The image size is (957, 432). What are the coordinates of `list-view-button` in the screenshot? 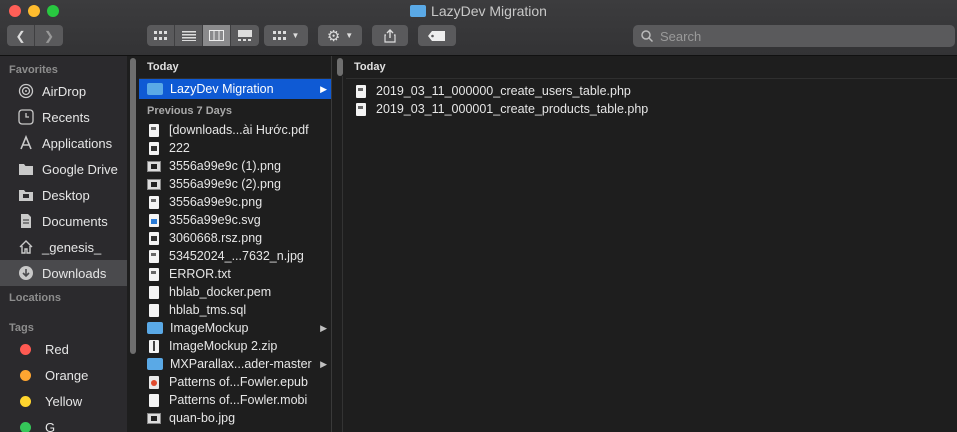 It's located at (189, 35).